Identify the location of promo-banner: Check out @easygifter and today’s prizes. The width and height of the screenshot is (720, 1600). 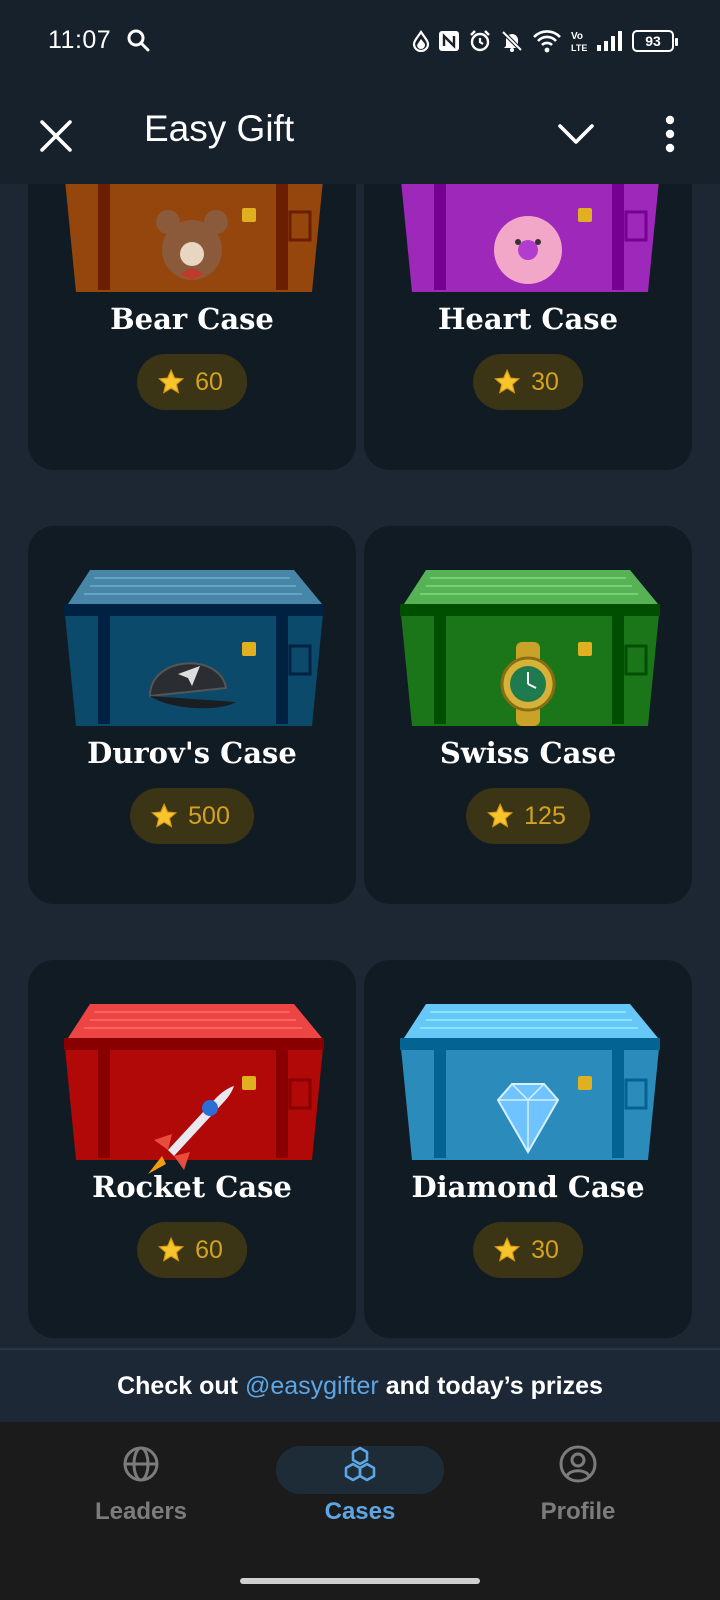
(360, 1385).